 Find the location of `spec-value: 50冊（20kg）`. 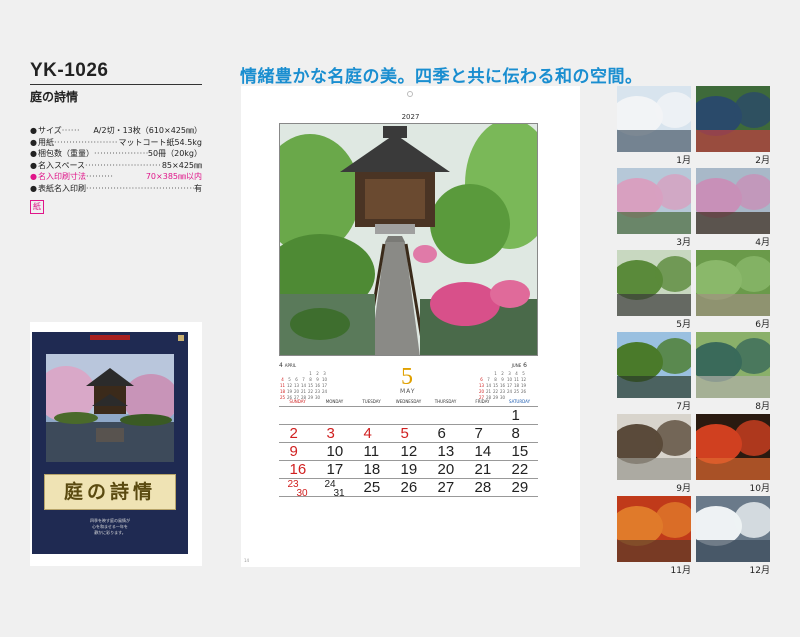

spec-value: 50冊（20kg） is located at coordinates (174, 153).